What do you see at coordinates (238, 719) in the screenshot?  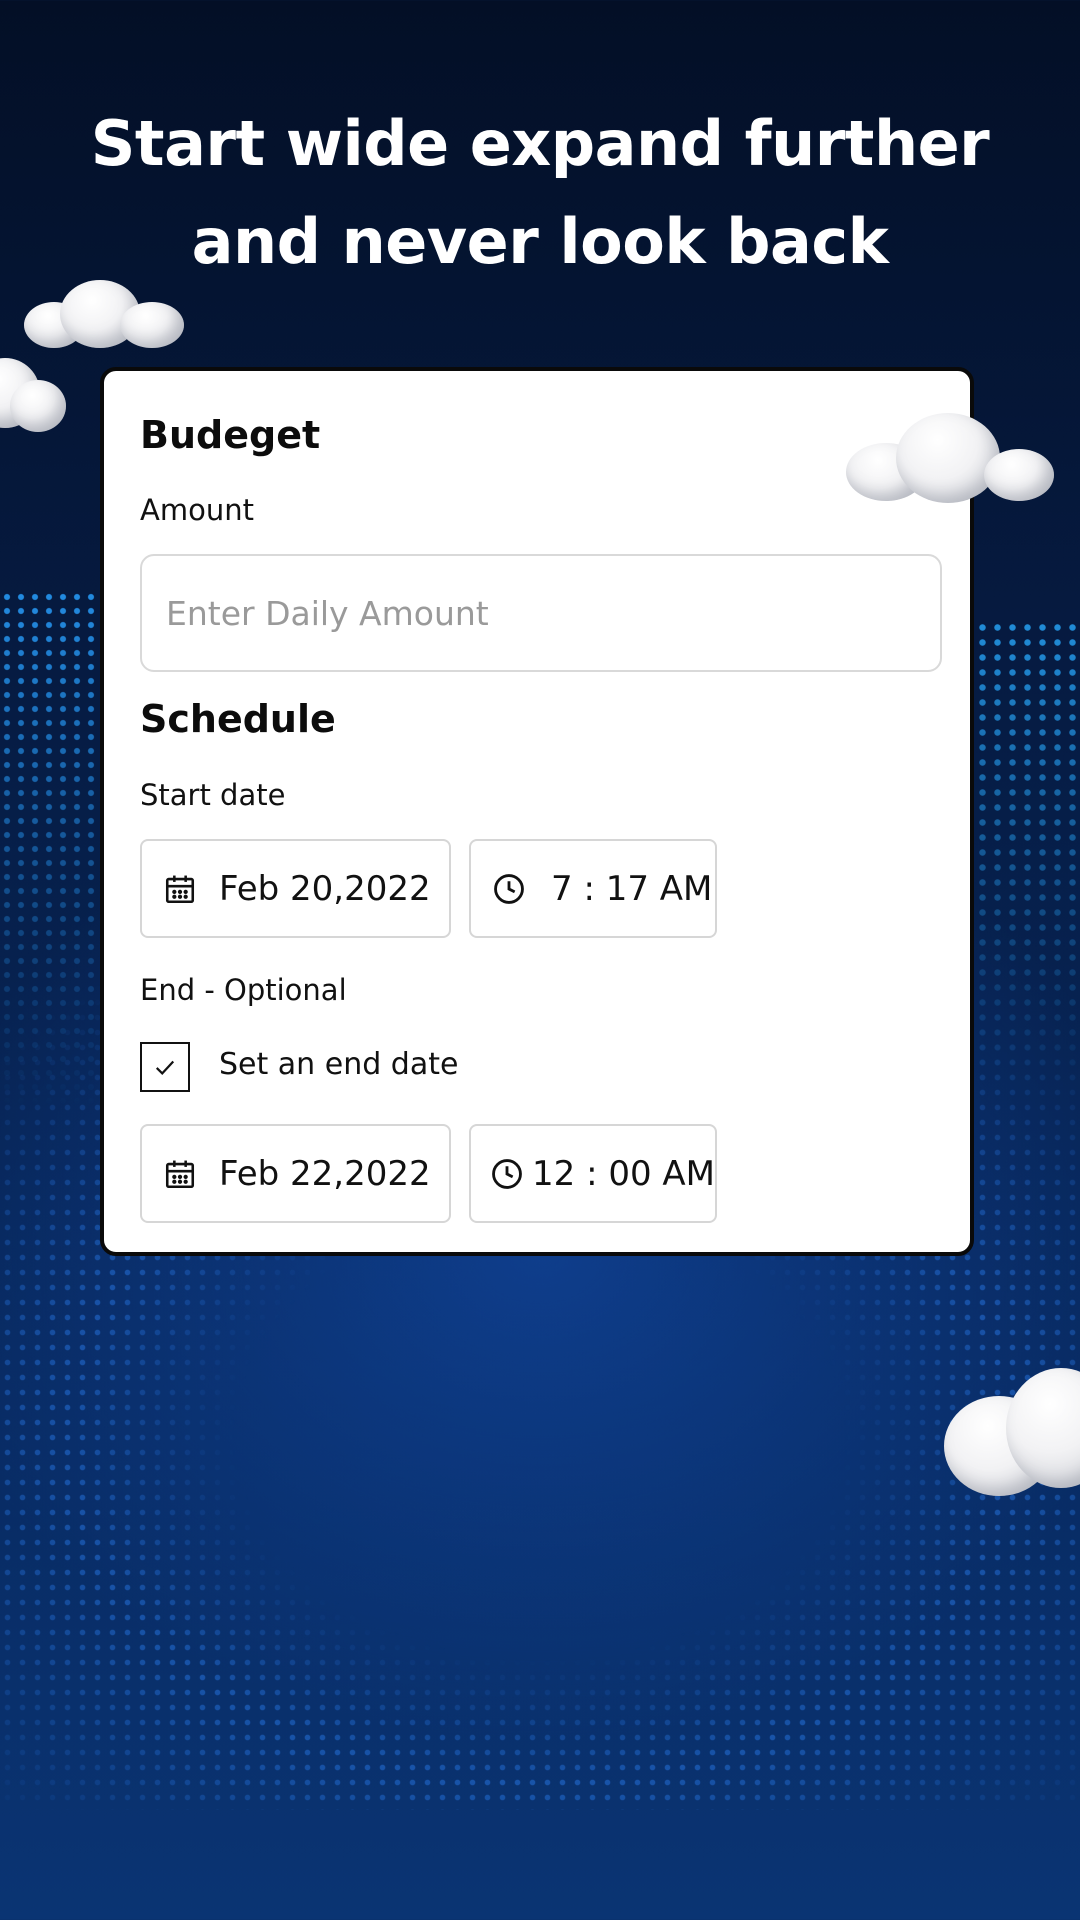 I see `schedule-title: Schedule` at bounding box center [238, 719].